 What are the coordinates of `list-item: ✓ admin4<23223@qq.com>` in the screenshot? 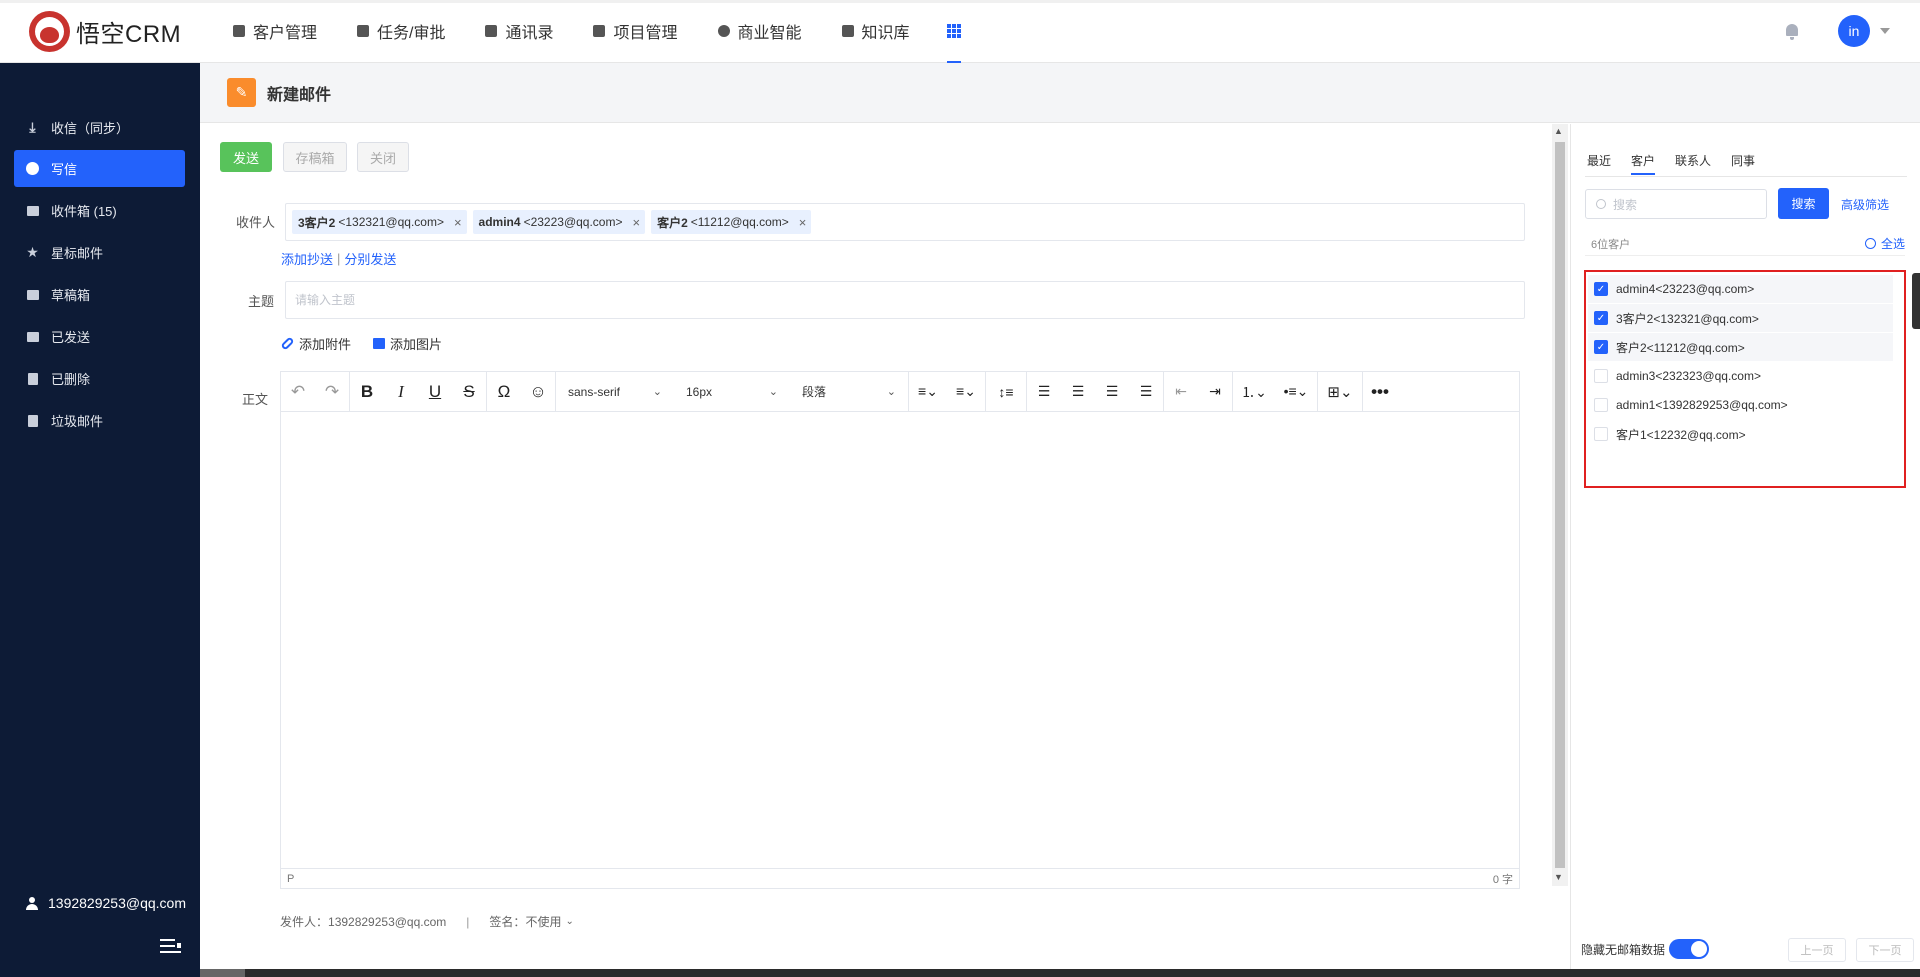 It's located at (1740, 289).